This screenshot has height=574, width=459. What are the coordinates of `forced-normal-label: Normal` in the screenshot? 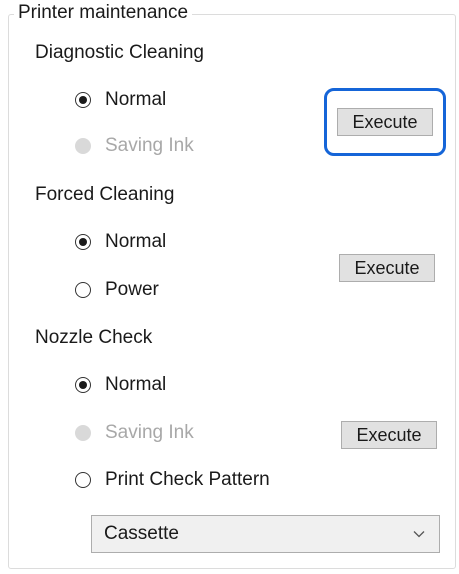 It's located at (136, 241).